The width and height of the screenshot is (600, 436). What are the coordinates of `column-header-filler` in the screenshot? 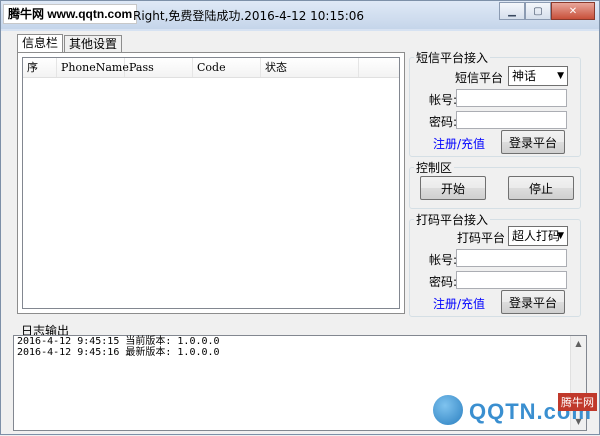 It's located at (379, 67).